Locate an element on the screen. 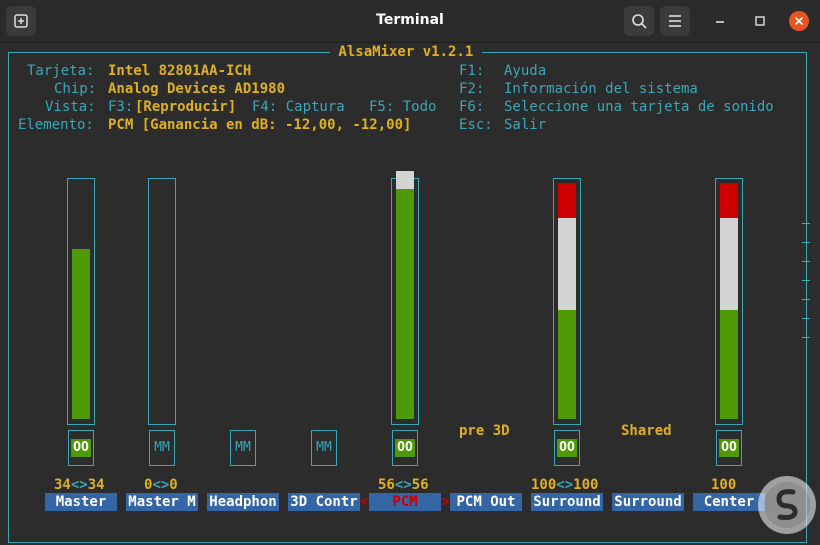 This screenshot has width=820, height=545. pcm-mute-state: OO is located at coordinates (405, 448).